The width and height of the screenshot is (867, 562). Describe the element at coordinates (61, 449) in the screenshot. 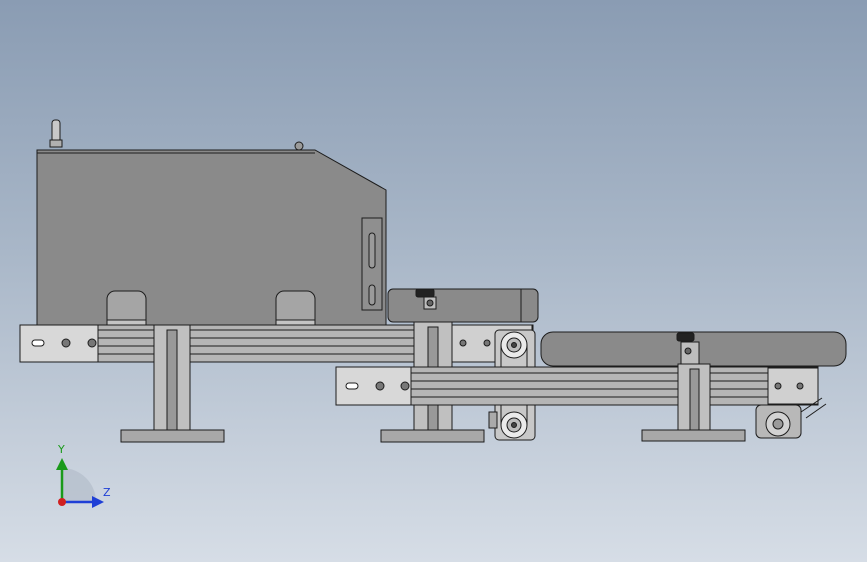

I see `y-axis-label: Y` at that location.